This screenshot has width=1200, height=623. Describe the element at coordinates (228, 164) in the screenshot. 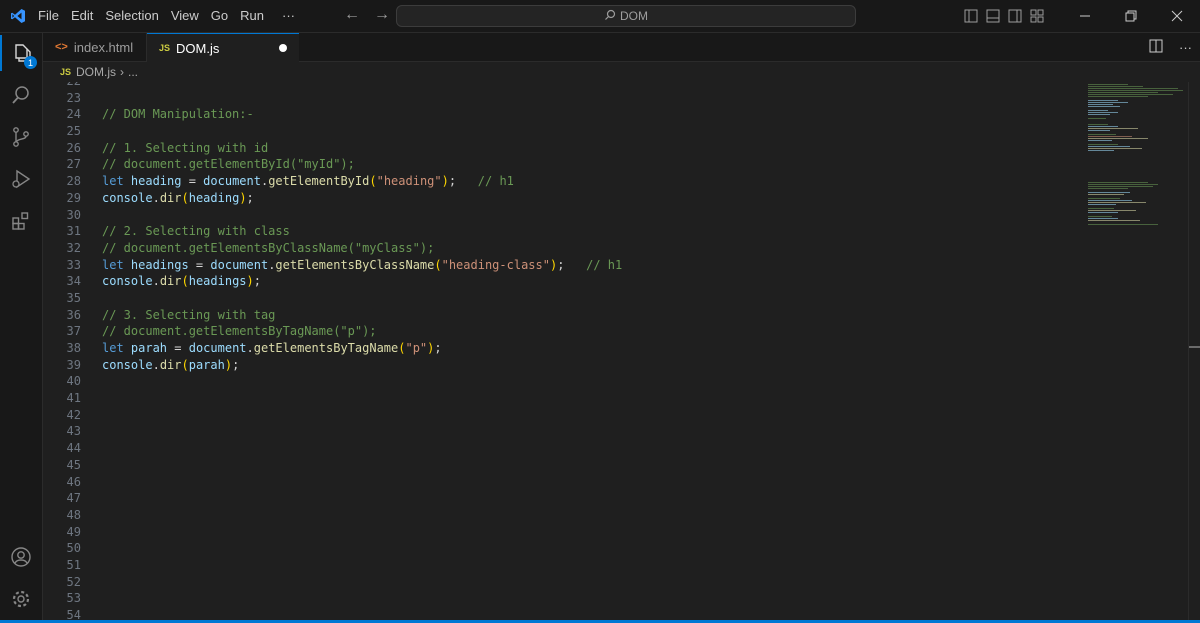

I see `code-token: // document.getElementById("myId");` at that location.